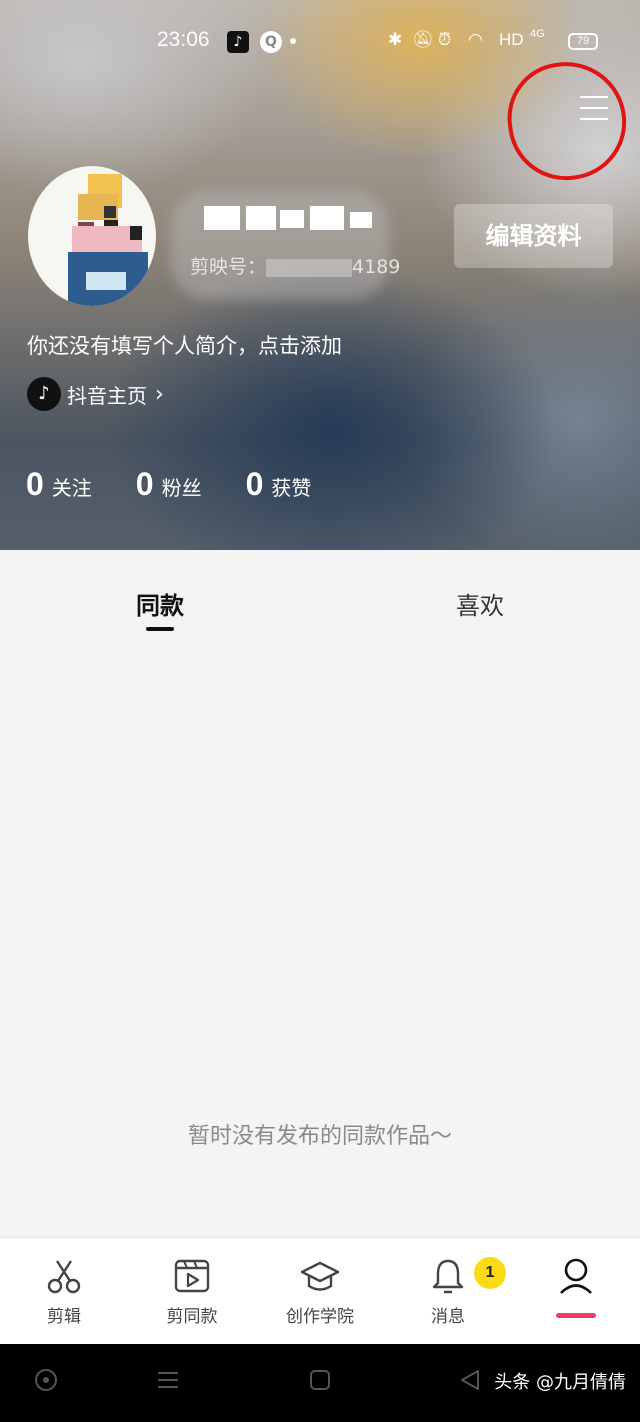 The image size is (640, 1422). I want to click on message-badge: 1, so click(490, 1273).